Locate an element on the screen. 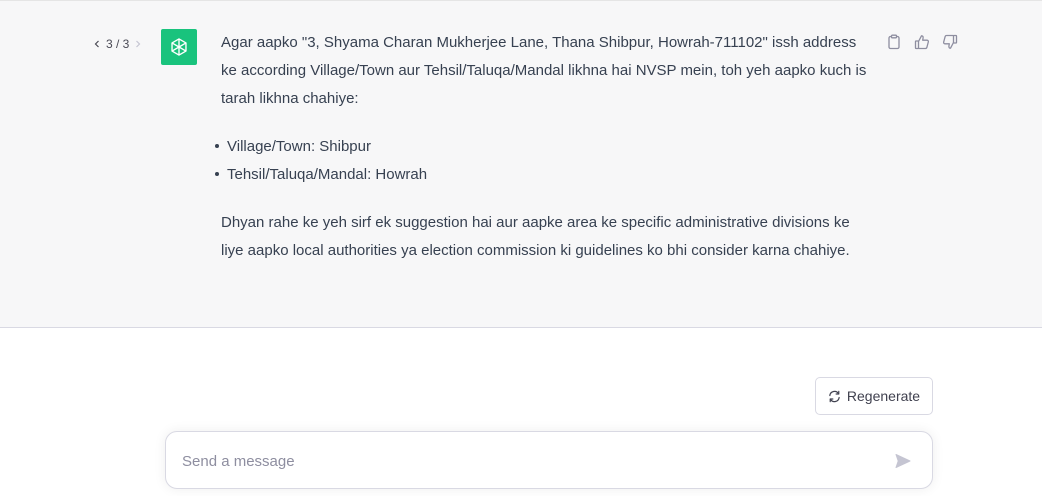 Image resolution: width=1042 pixels, height=496 pixels. thumbs-up-icon is located at coordinates (922, 42).